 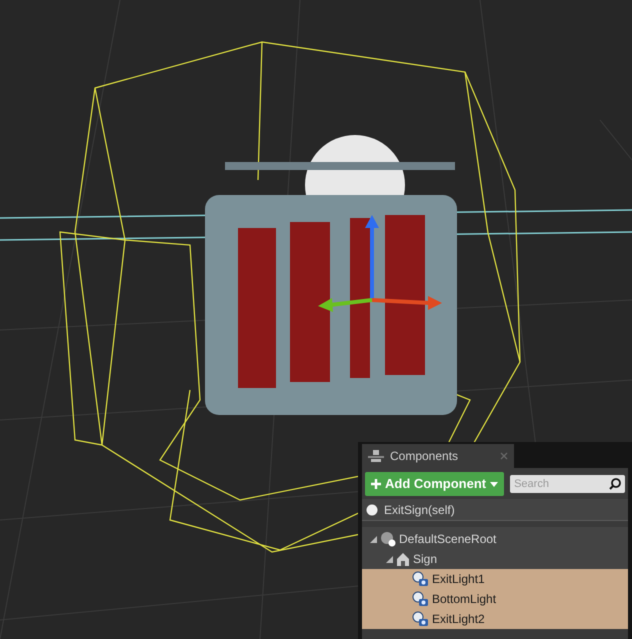 I want to click on tree-item: BottomLight, so click(x=495, y=599).